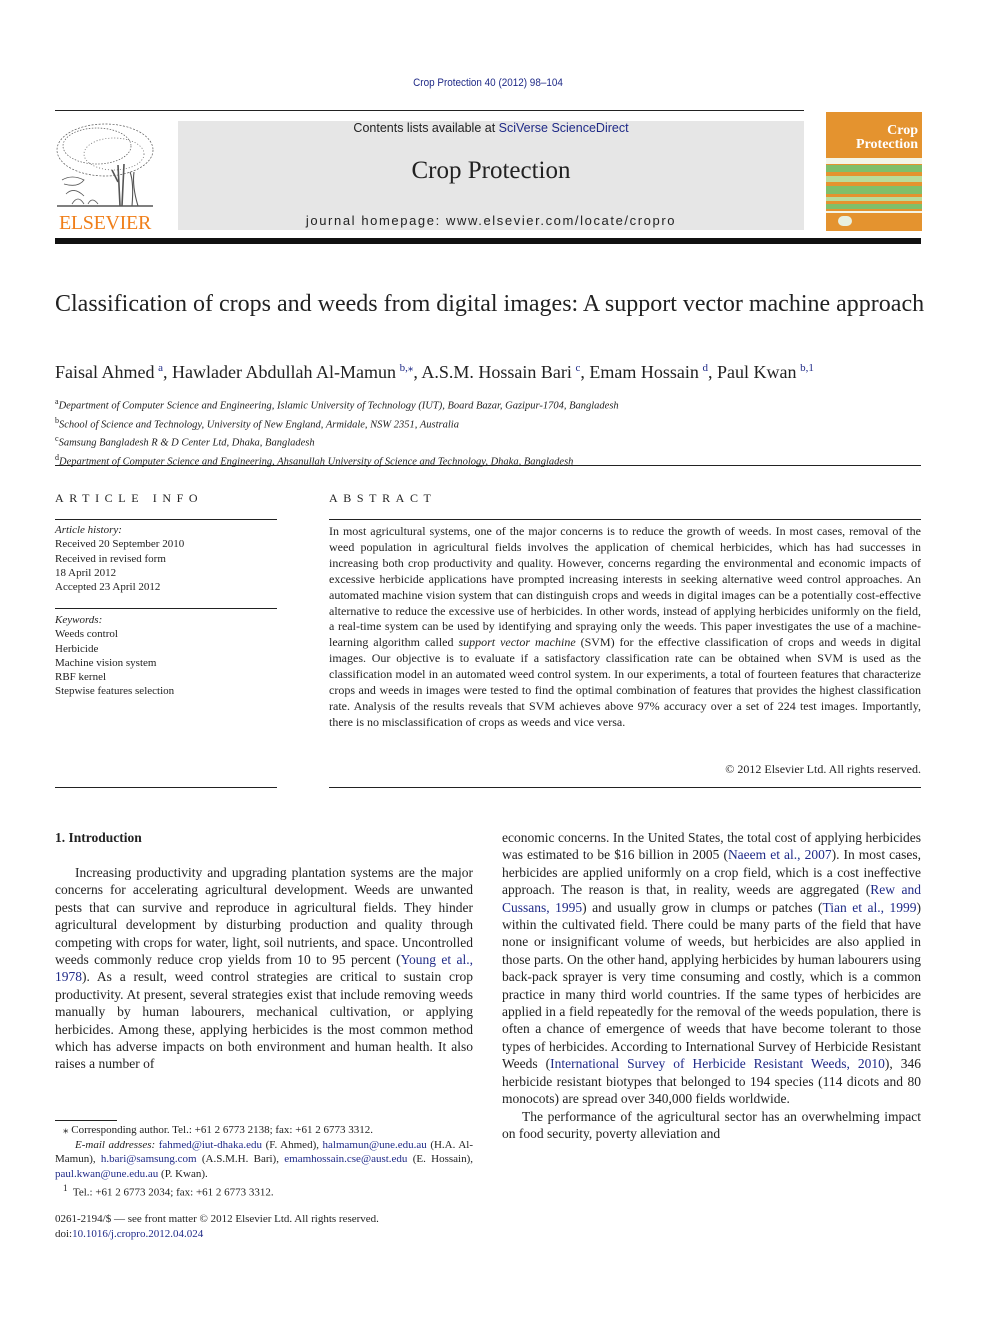 The image size is (992, 1323). I want to click on citation-link: Tian et al., 1999, so click(870, 907).